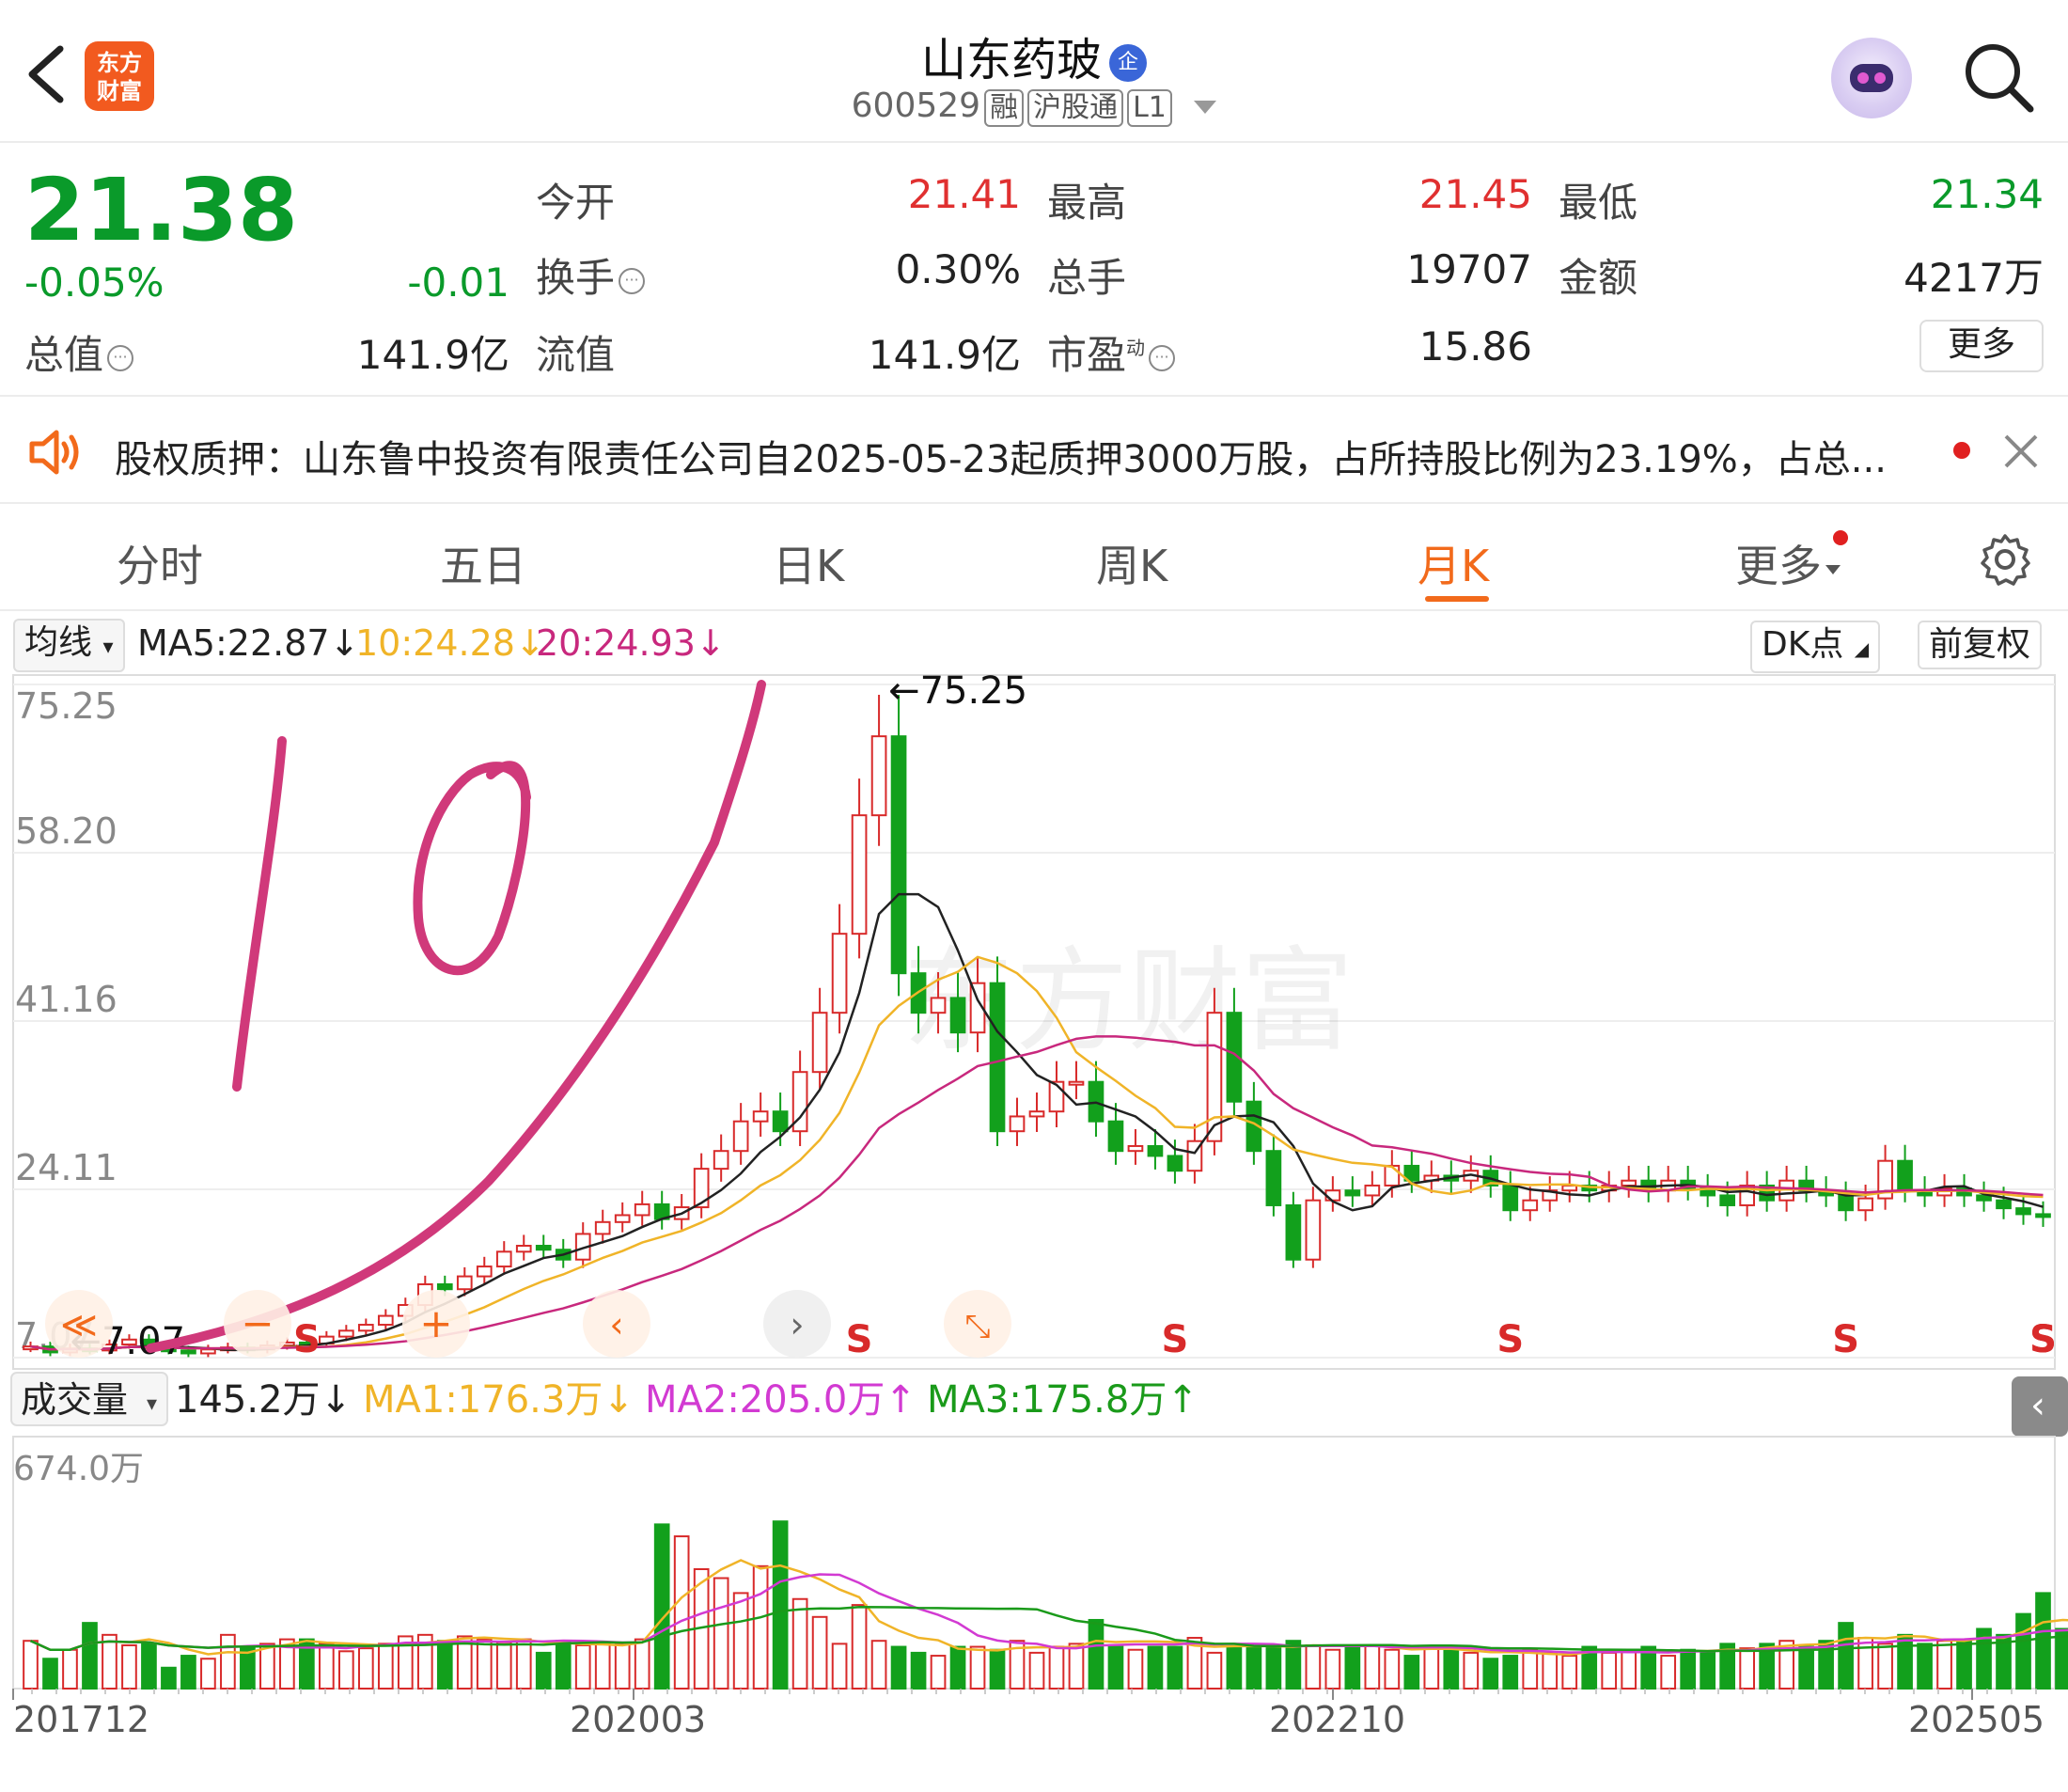 Image resolution: width=2068 pixels, height=1792 pixels. Describe the element at coordinates (483, 563) in the screenshot. I see `tab-five-day: 五日` at that location.